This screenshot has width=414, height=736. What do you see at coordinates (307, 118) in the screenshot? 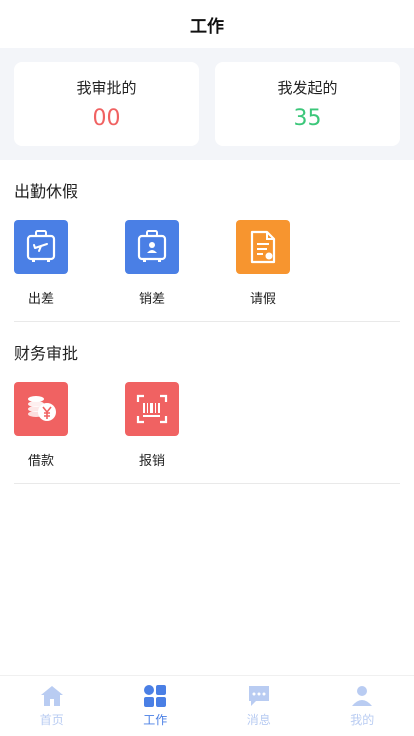
I see `stat-value: 35` at bounding box center [307, 118].